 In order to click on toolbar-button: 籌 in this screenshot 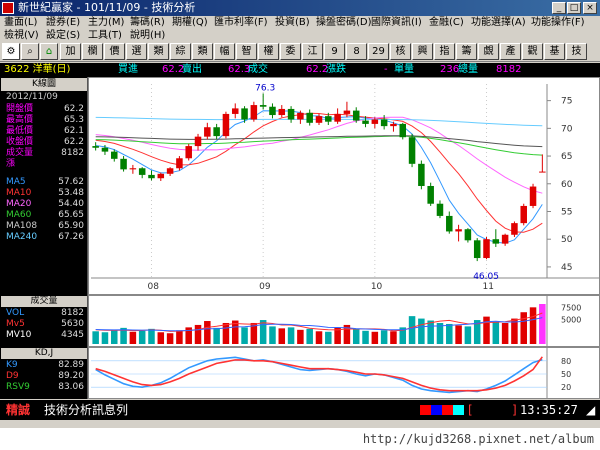, I will do `click(466, 51)`.